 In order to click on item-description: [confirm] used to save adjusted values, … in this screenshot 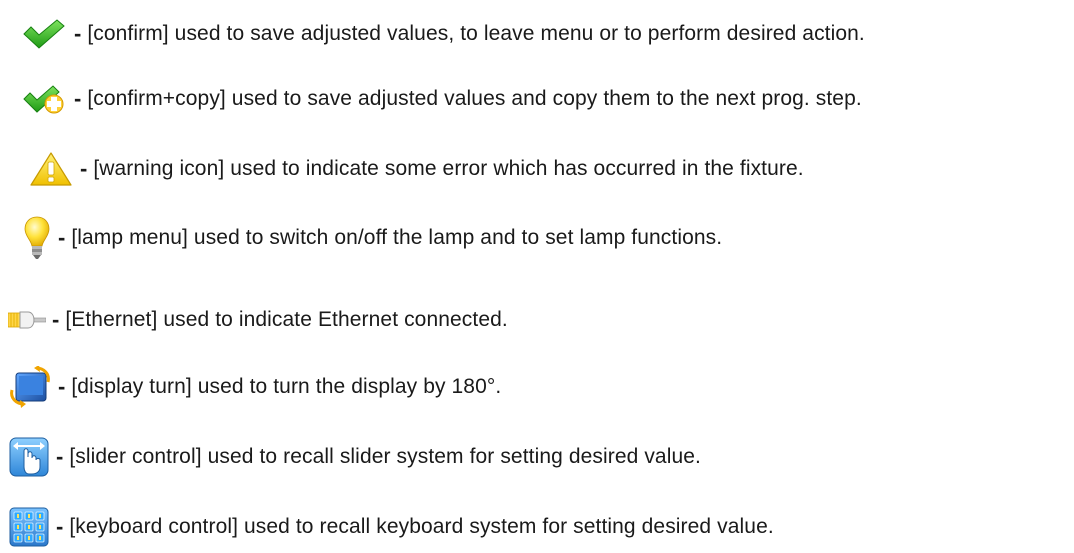, I will do `click(476, 33)`.